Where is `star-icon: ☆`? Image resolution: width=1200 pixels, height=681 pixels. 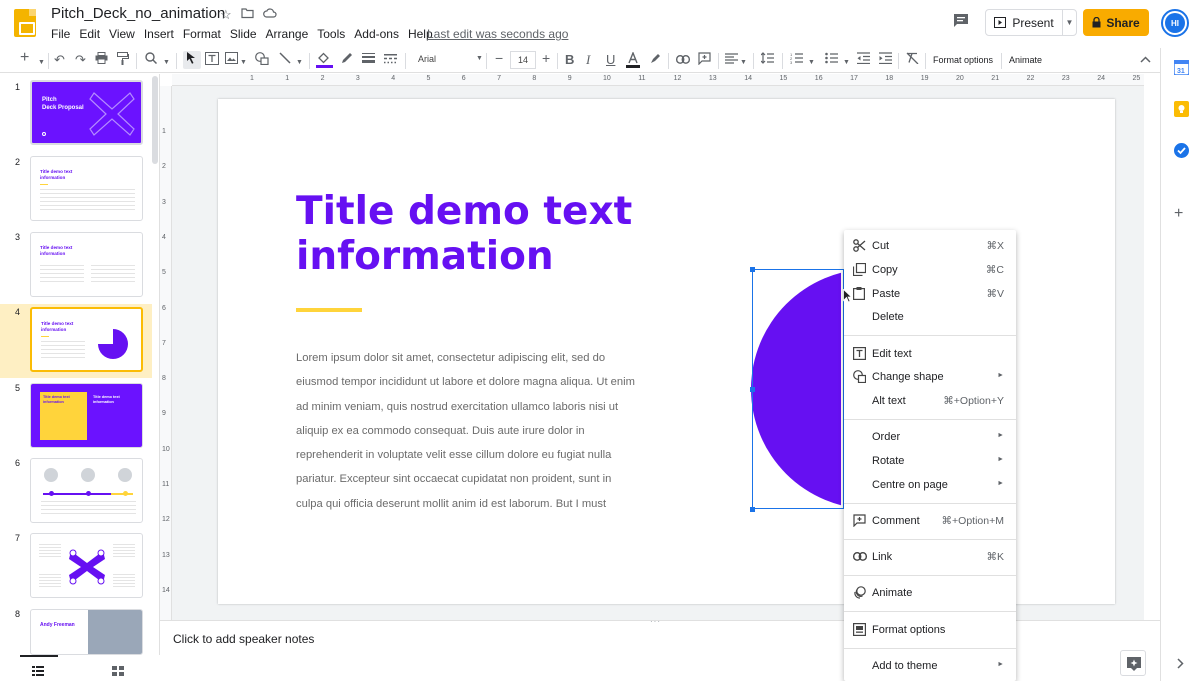
star-icon: ☆ is located at coordinates (226, 15).